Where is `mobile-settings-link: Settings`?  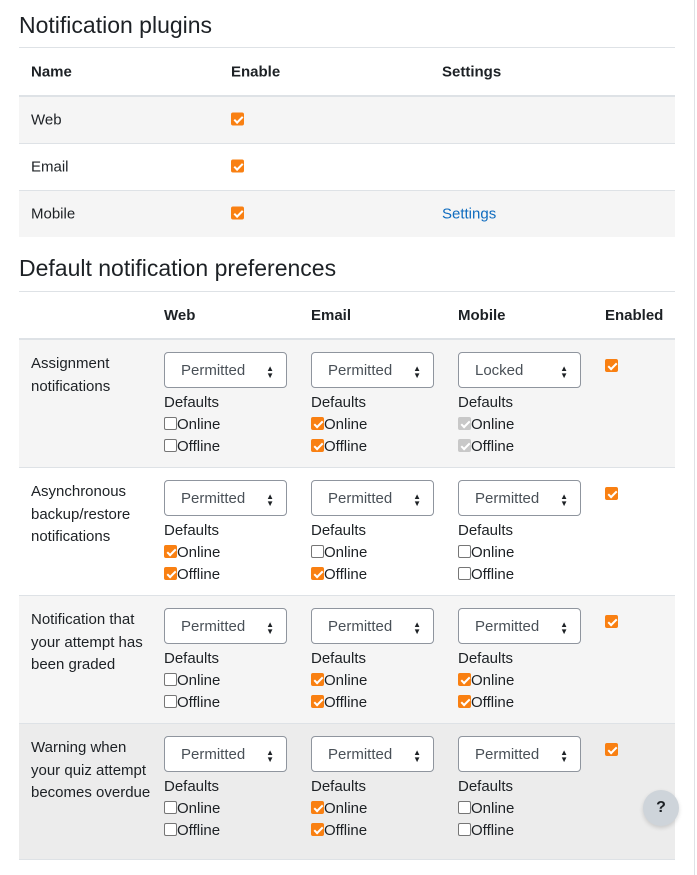
mobile-settings-link: Settings is located at coordinates (469, 214).